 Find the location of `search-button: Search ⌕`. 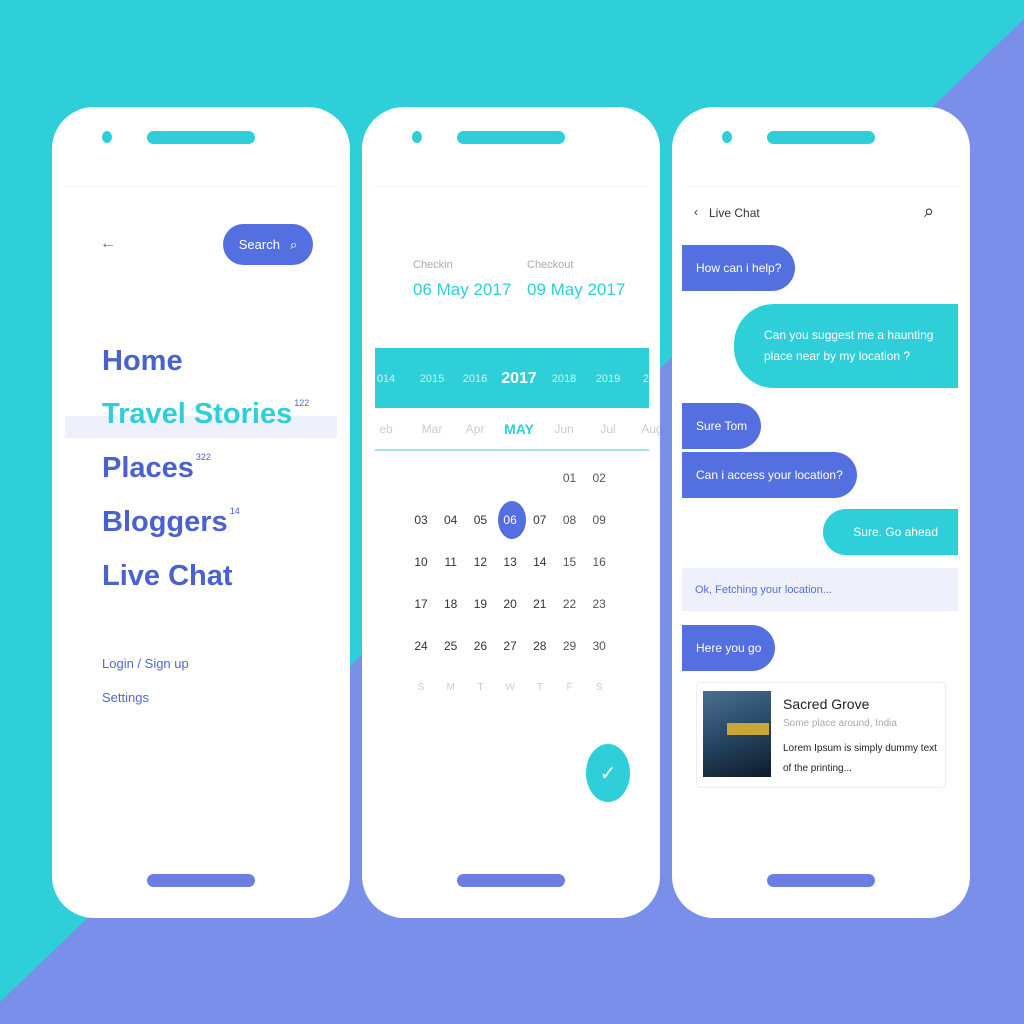

search-button: Search ⌕ is located at coordinates (268, 244).